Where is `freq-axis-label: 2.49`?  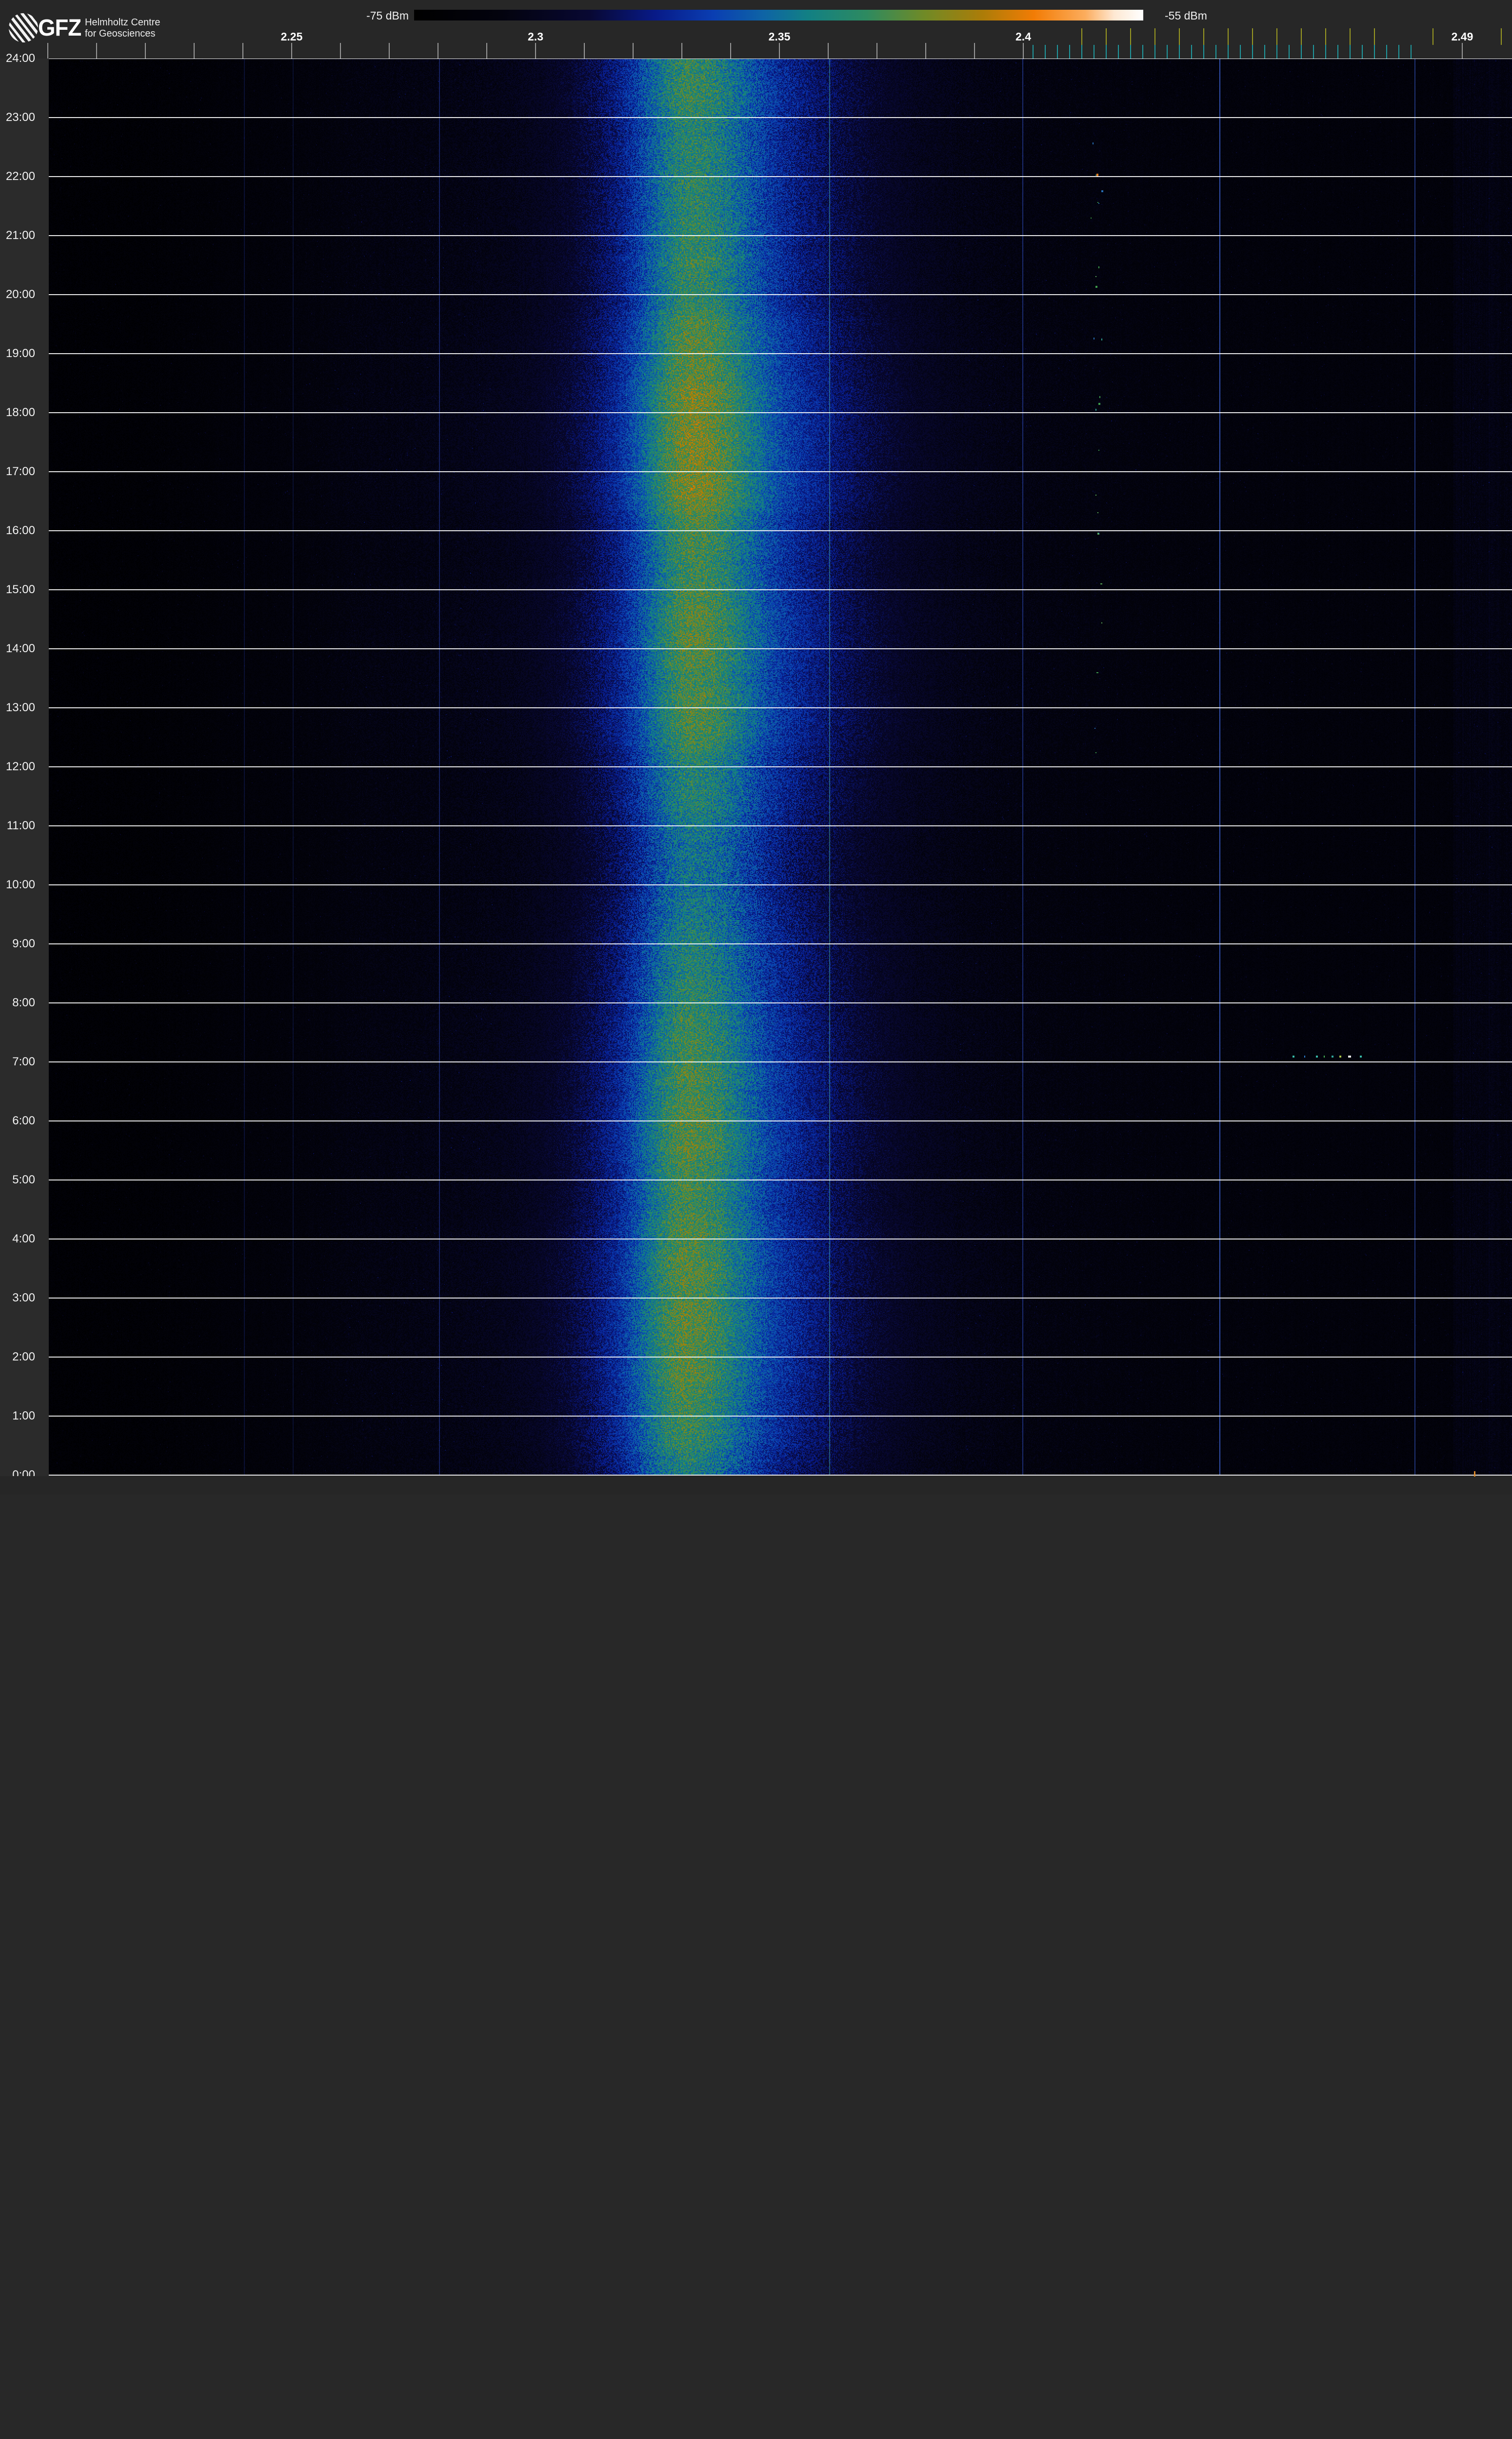
freq-axis-label: 2.49 is located at coordinates (1462, 37).